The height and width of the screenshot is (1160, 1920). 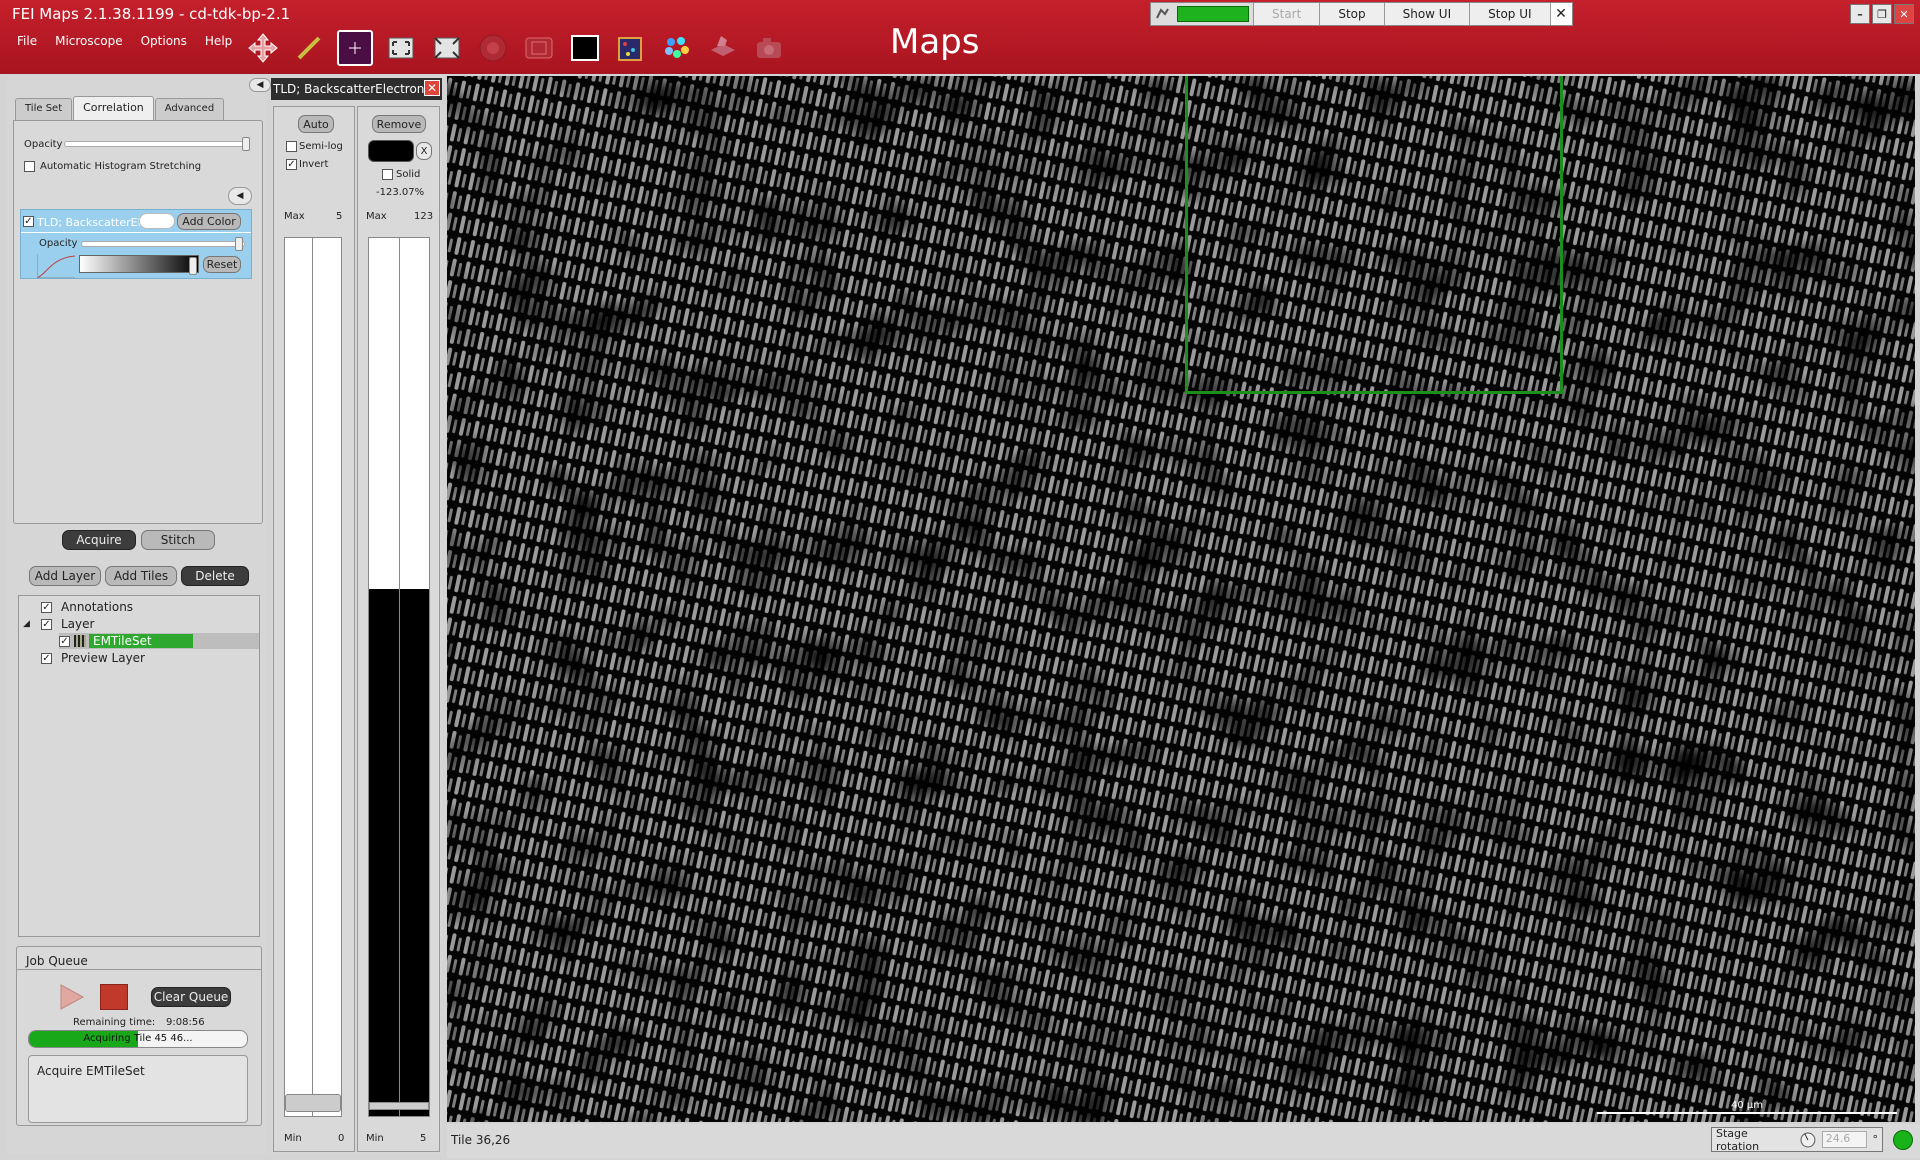 I want to click on auto-histogram-checkbox, so click(x=29, y=166).